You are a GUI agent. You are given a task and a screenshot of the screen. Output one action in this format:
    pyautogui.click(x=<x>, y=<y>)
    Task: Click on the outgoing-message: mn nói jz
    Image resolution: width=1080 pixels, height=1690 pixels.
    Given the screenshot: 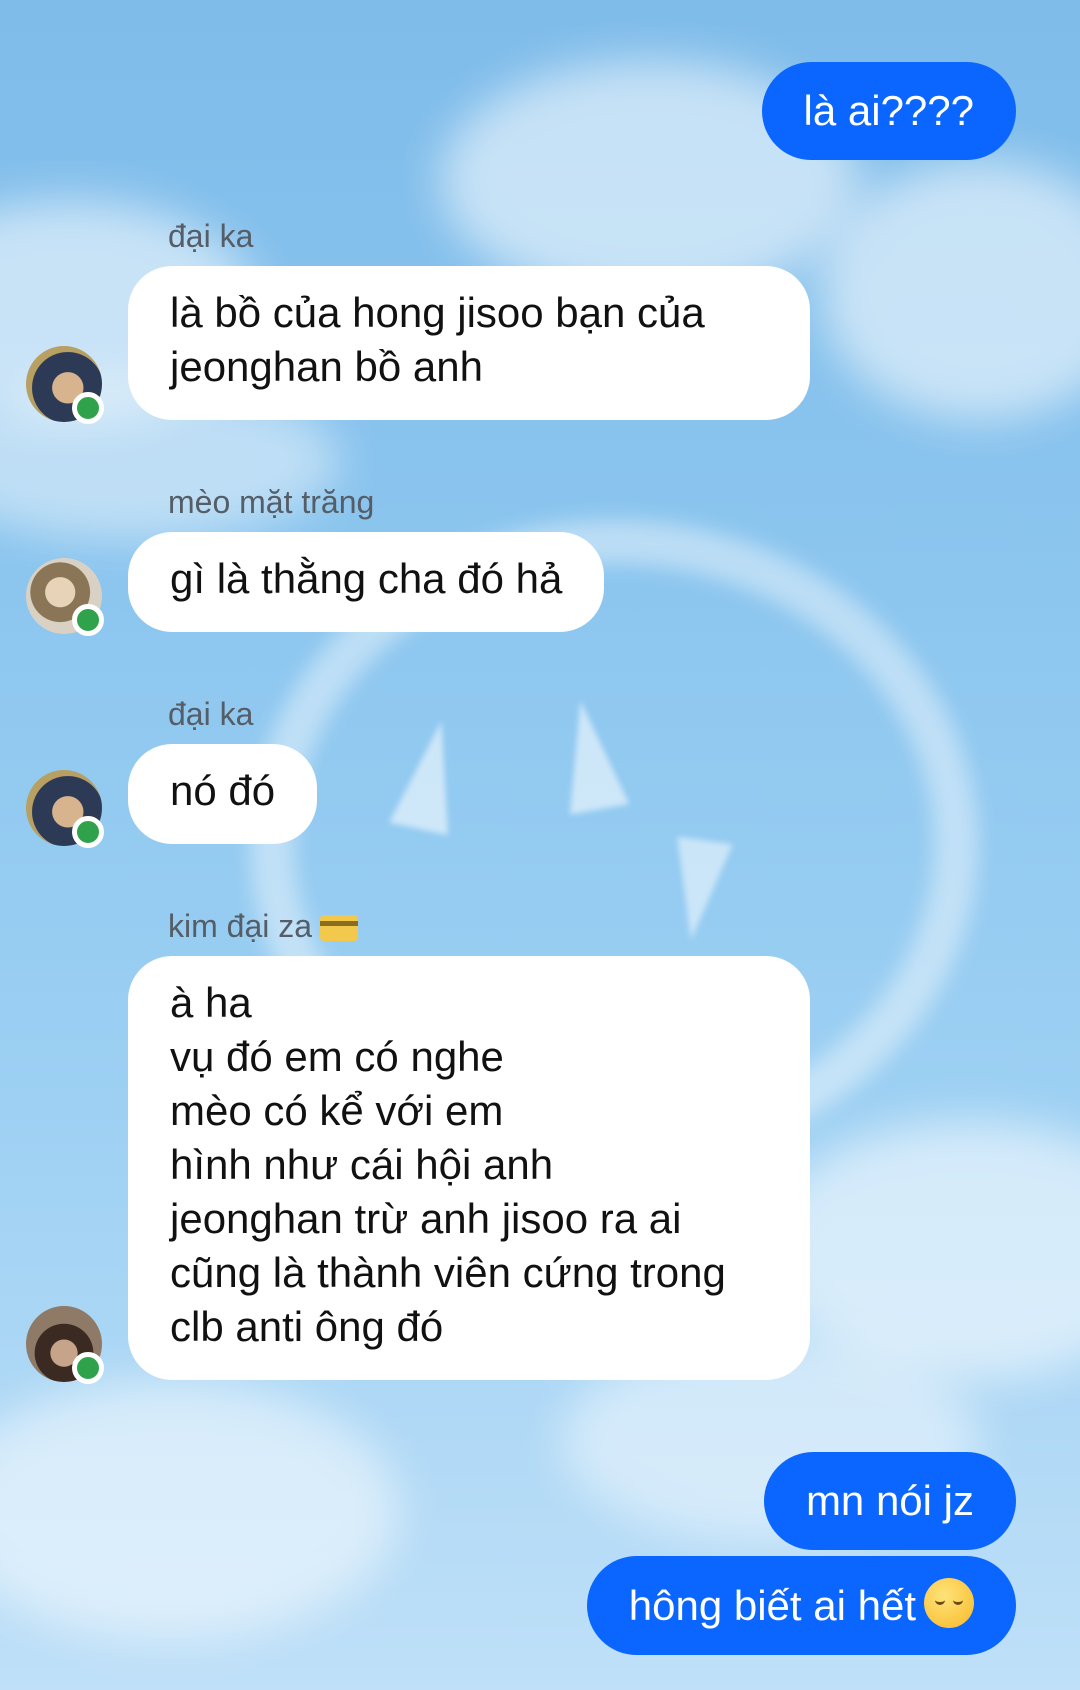 What is the action you would take?
    pyautogui.click(x=889, y=1501)
    